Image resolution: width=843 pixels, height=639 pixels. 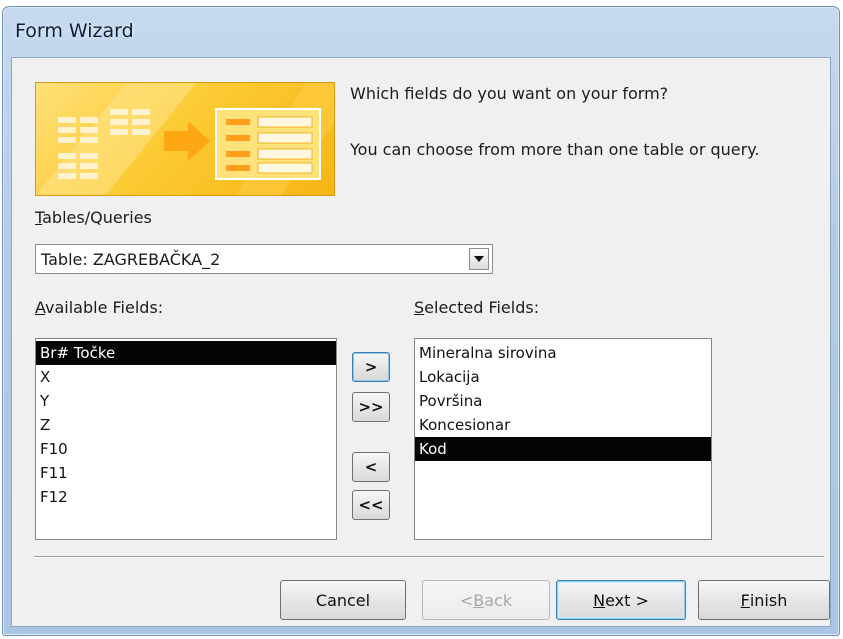 I want to click on wizard-banner-illustration, so click(x=185, y=139).